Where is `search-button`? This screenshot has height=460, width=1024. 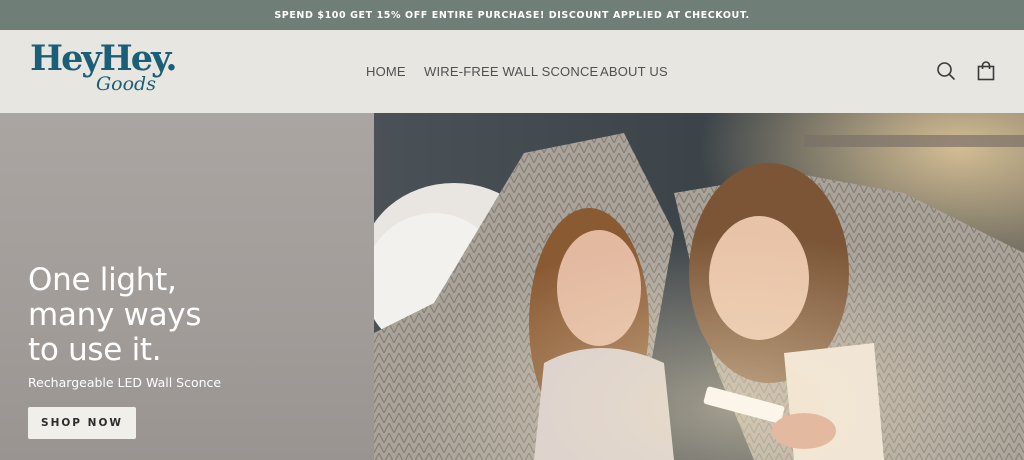
search-button is located at coordinates (946, 71).